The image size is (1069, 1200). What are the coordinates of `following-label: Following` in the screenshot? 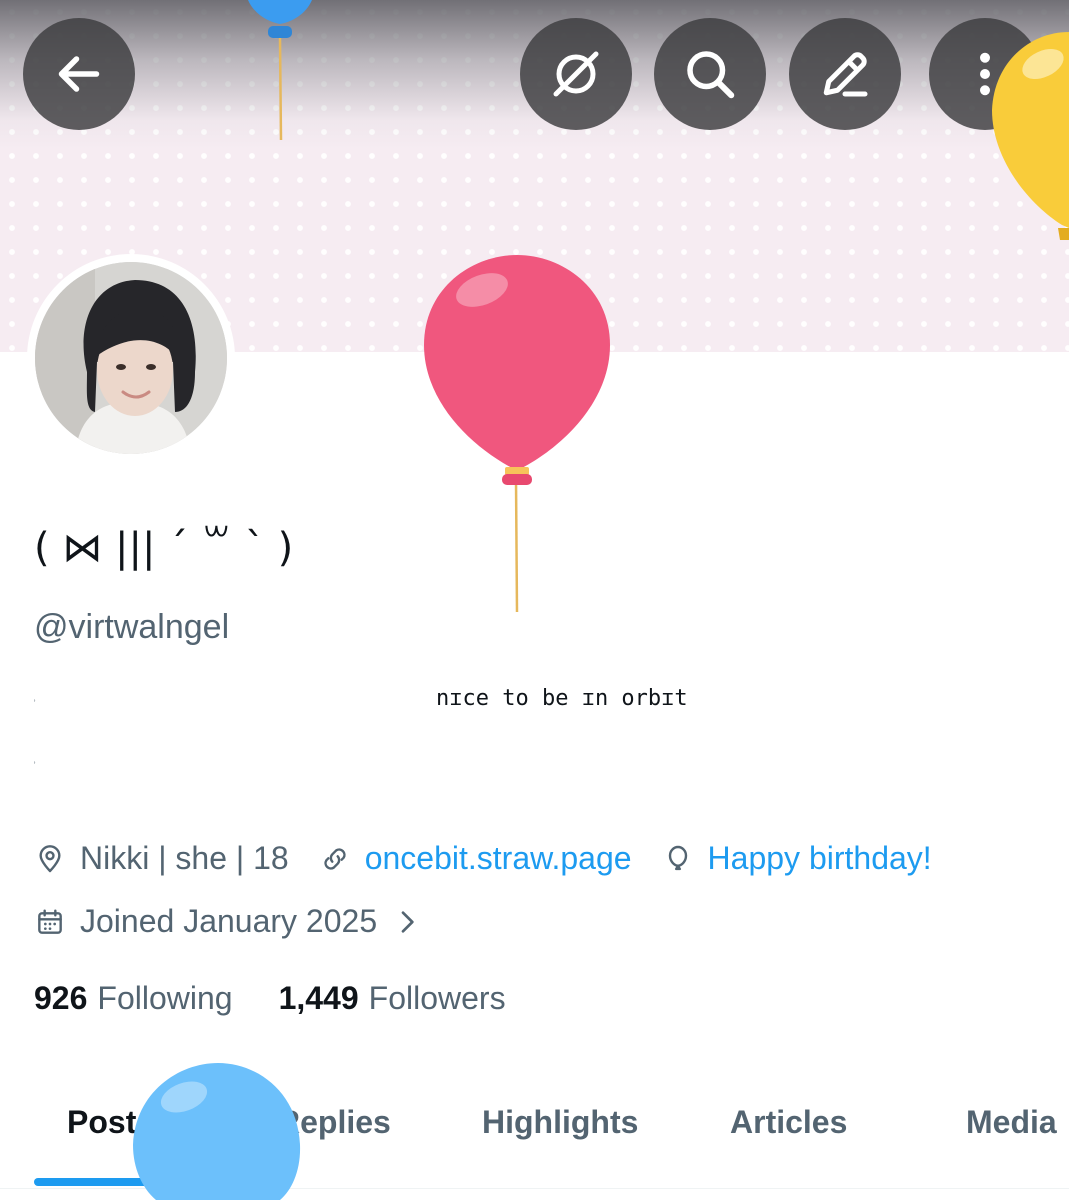 It's located at (165, 998).